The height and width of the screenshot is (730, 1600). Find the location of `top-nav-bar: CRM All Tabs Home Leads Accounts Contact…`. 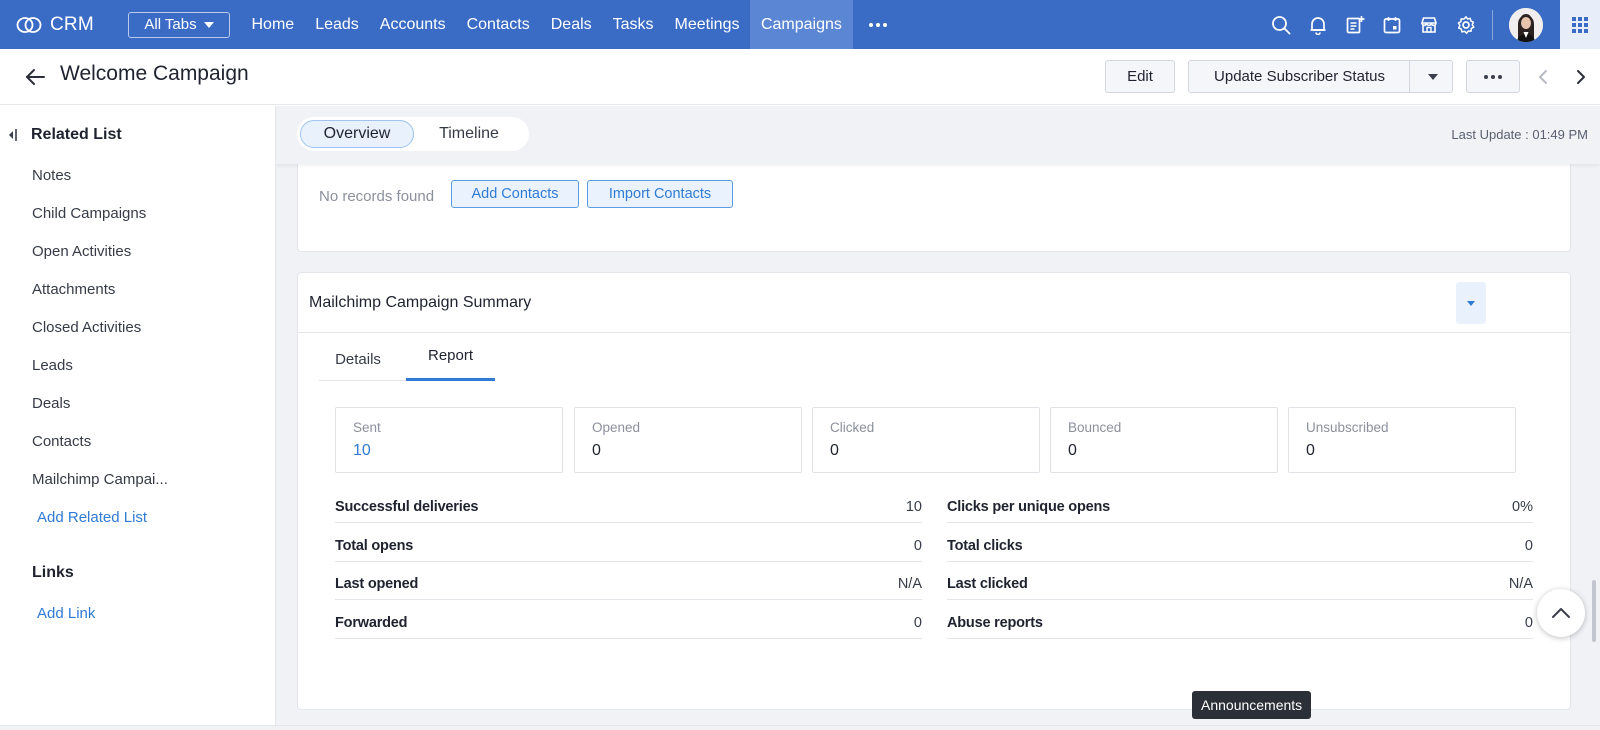

top-nav-bar: CRM All Tabs Home Leads Accounts Contact… is located at coordinates (800, 24).